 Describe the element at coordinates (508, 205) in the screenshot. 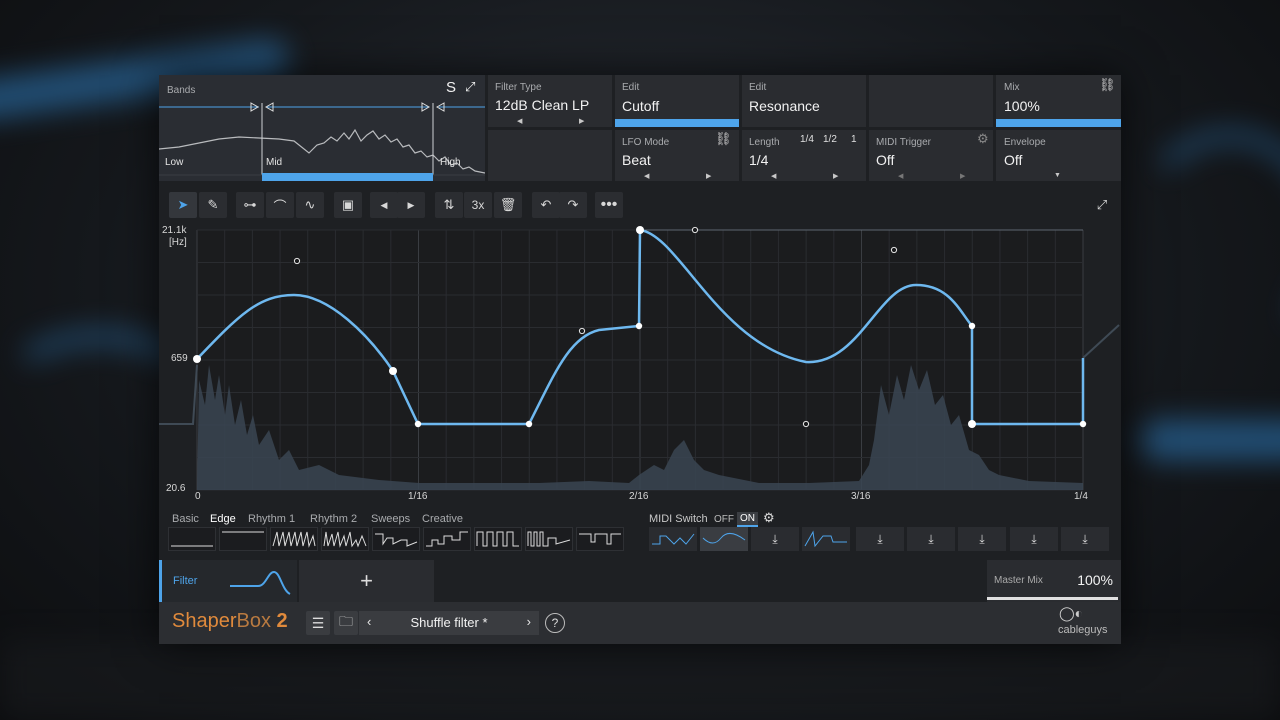

I see `delete-button: 🗑` at that location.